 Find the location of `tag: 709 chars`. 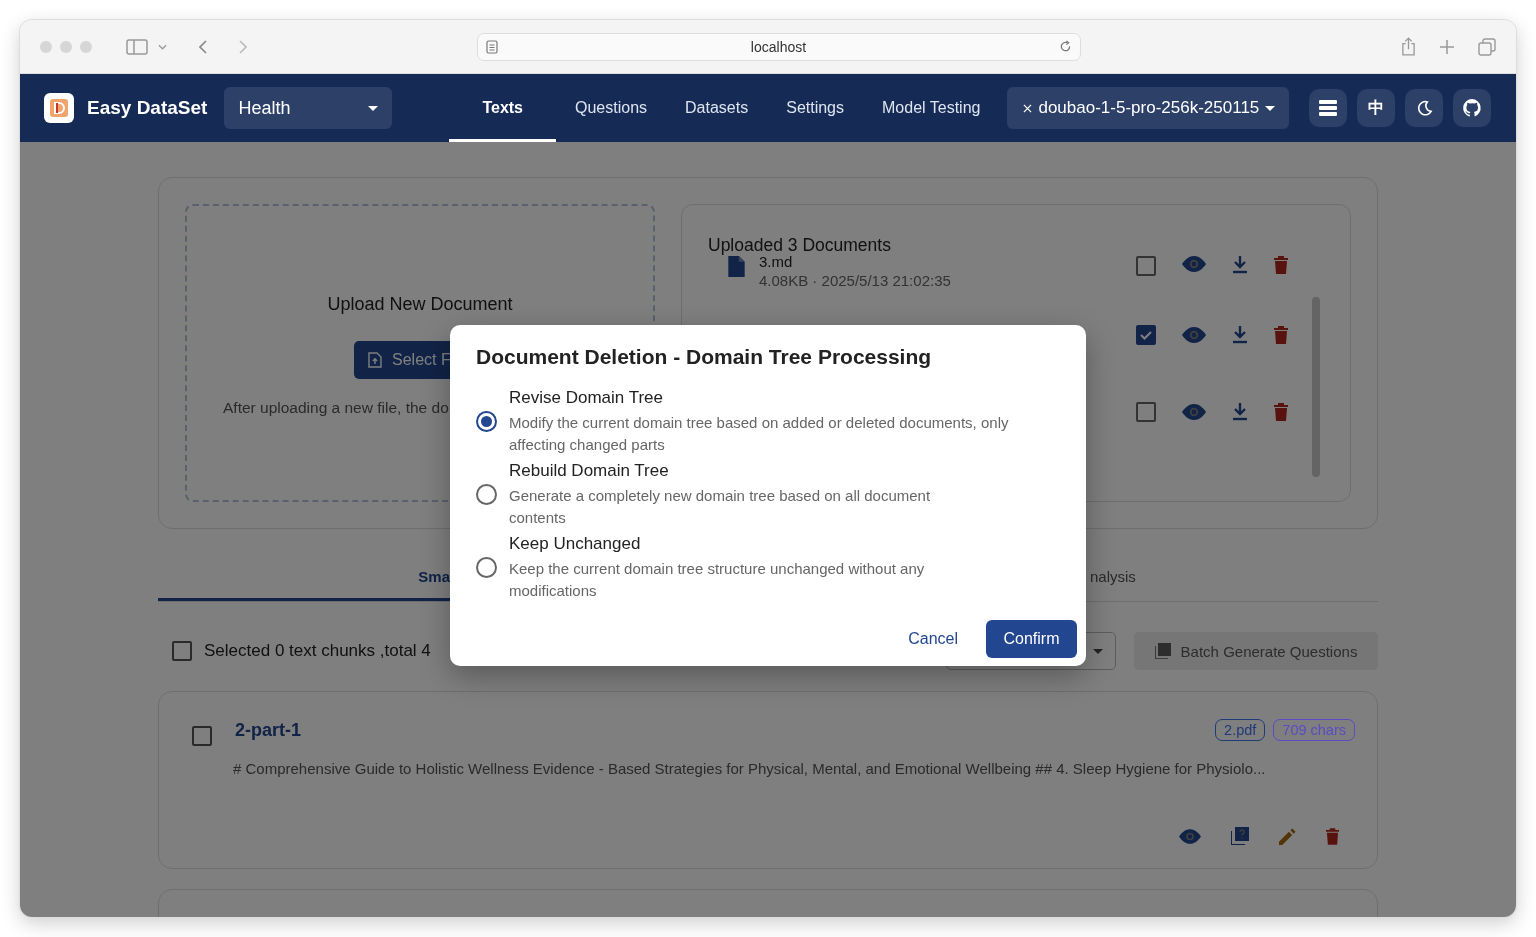

tag: 709 chars is located at coordinates (1314, 730).